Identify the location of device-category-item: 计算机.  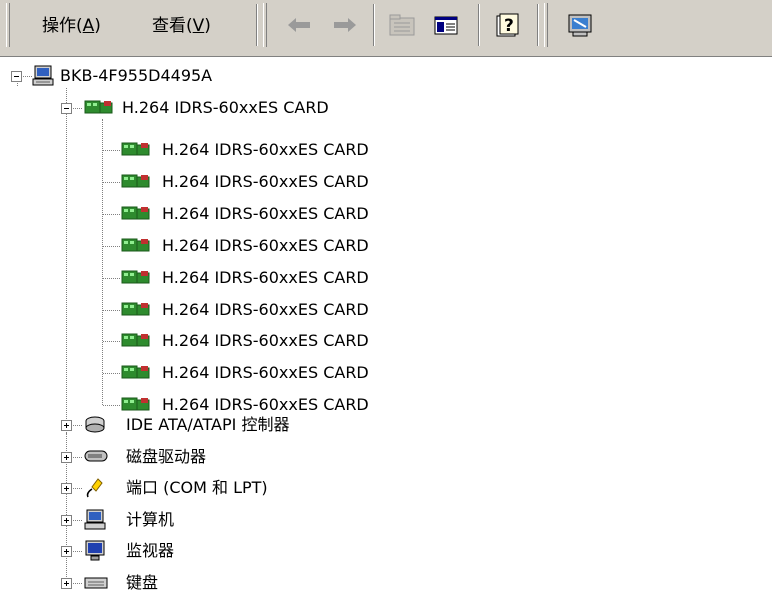
(150, 520).